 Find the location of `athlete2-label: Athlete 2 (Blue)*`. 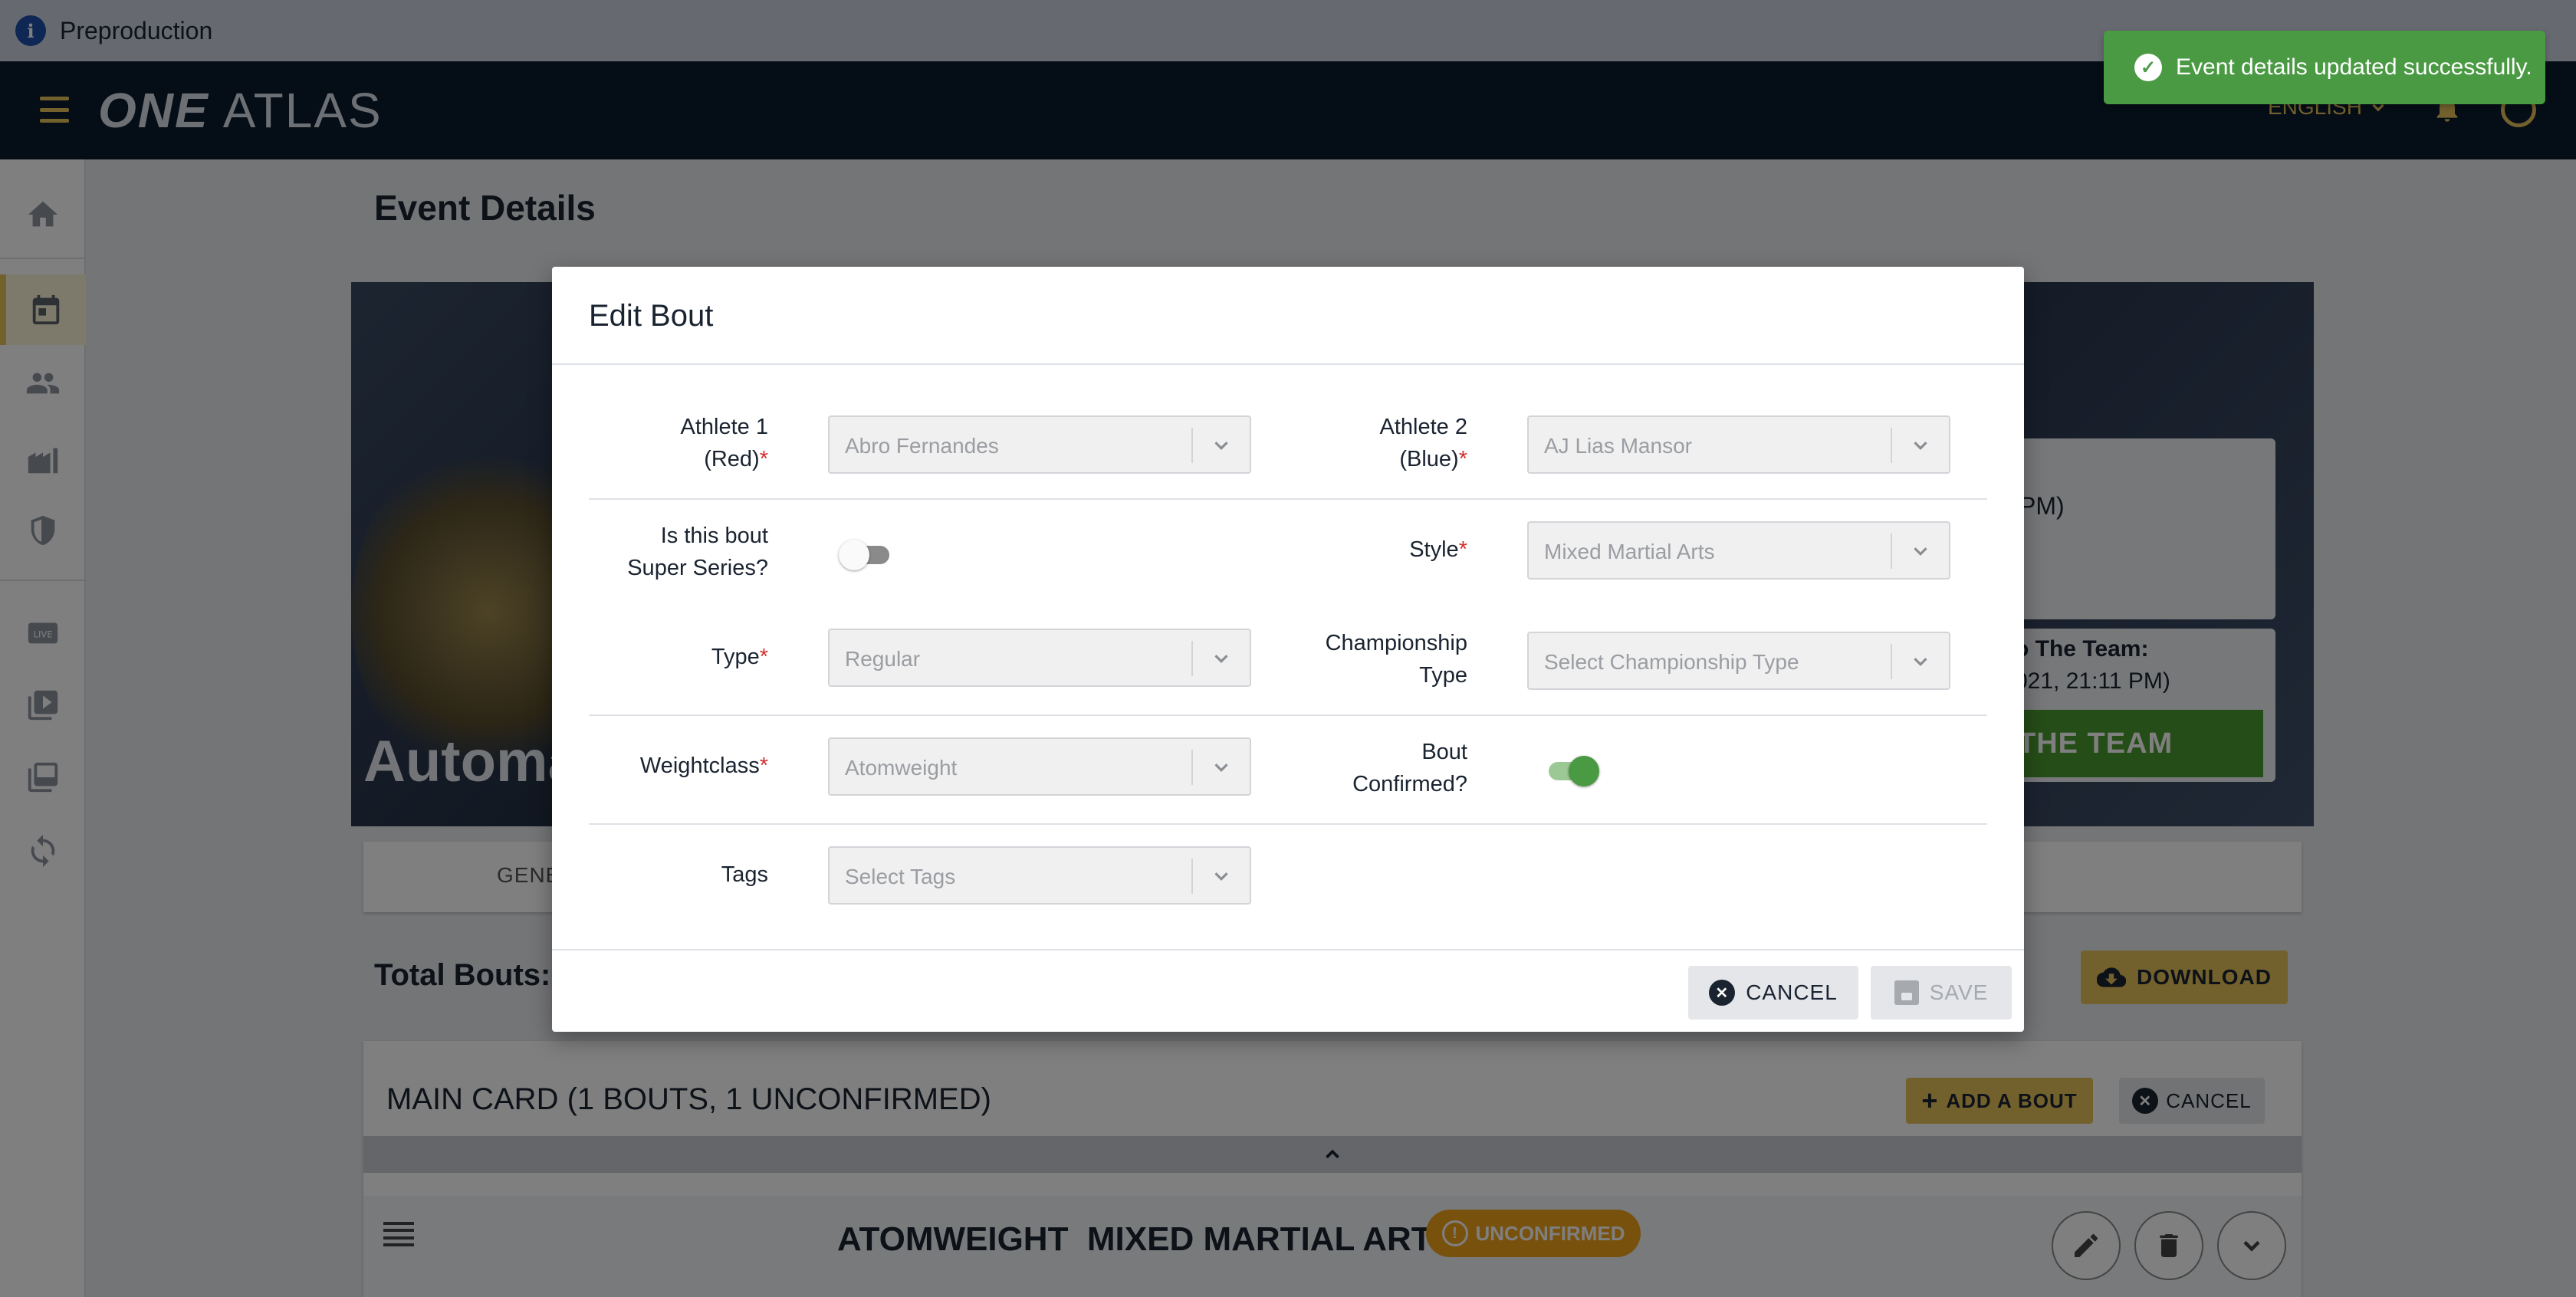

athlete2-label: Athlete 2 (Blue)* is located at coordinates (1378, 443).